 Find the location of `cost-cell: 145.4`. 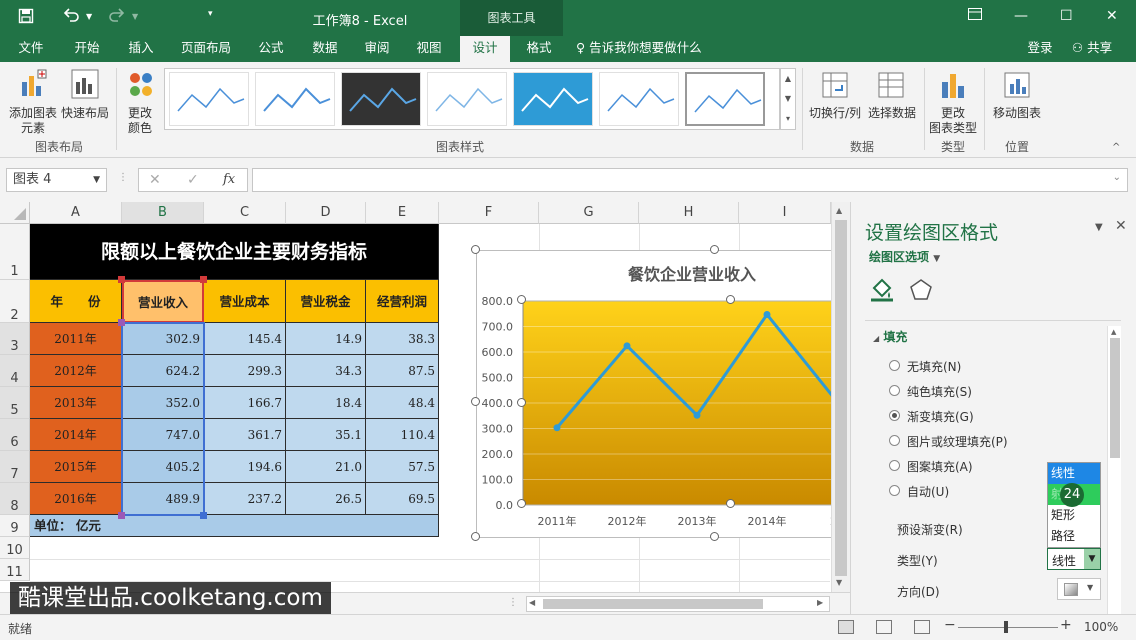

cost-cell: 145.4 is located at coordinates (245, 339).